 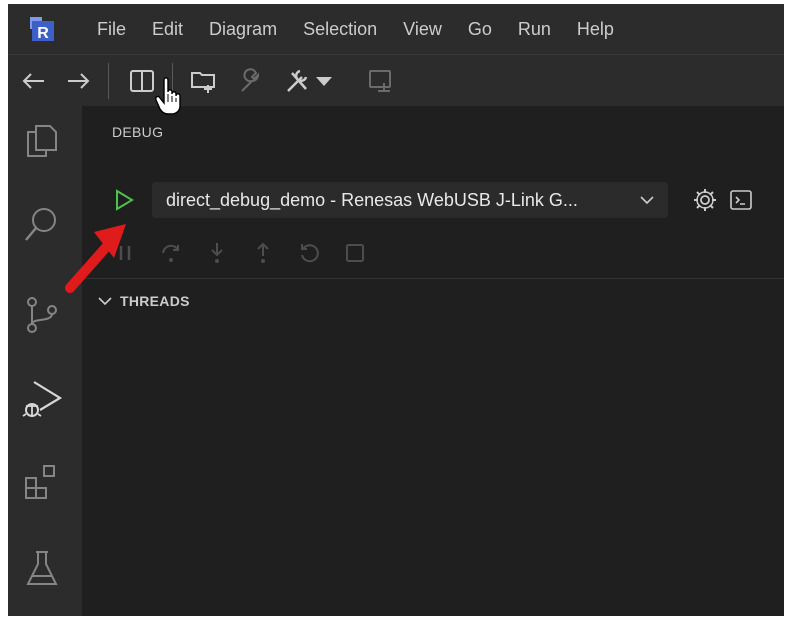 I want to click on app-logo-icon: R, so click(x=42, y=29).